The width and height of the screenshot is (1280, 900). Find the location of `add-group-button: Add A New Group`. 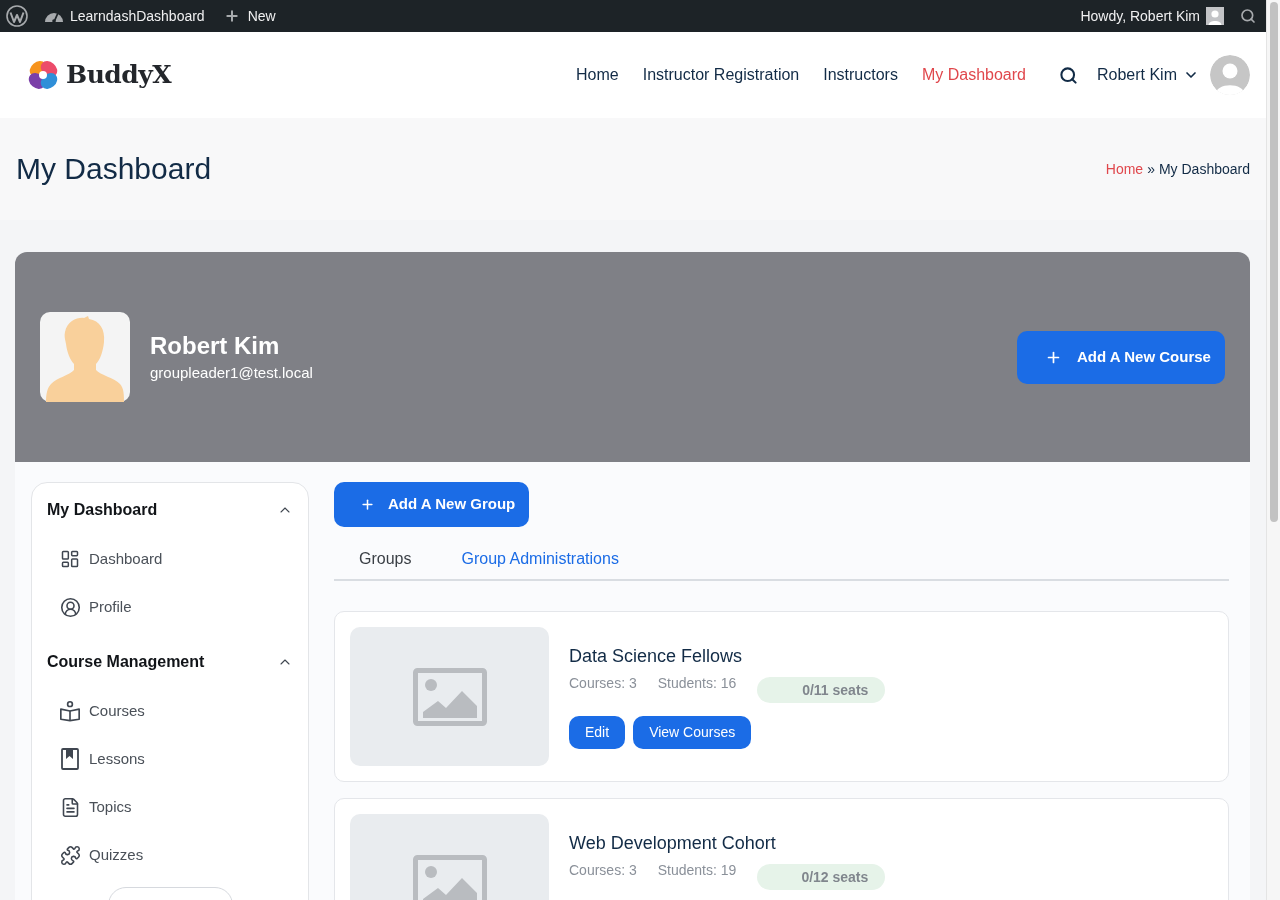

add-group-button: Add A New Group is located at coordinates (431, 504).